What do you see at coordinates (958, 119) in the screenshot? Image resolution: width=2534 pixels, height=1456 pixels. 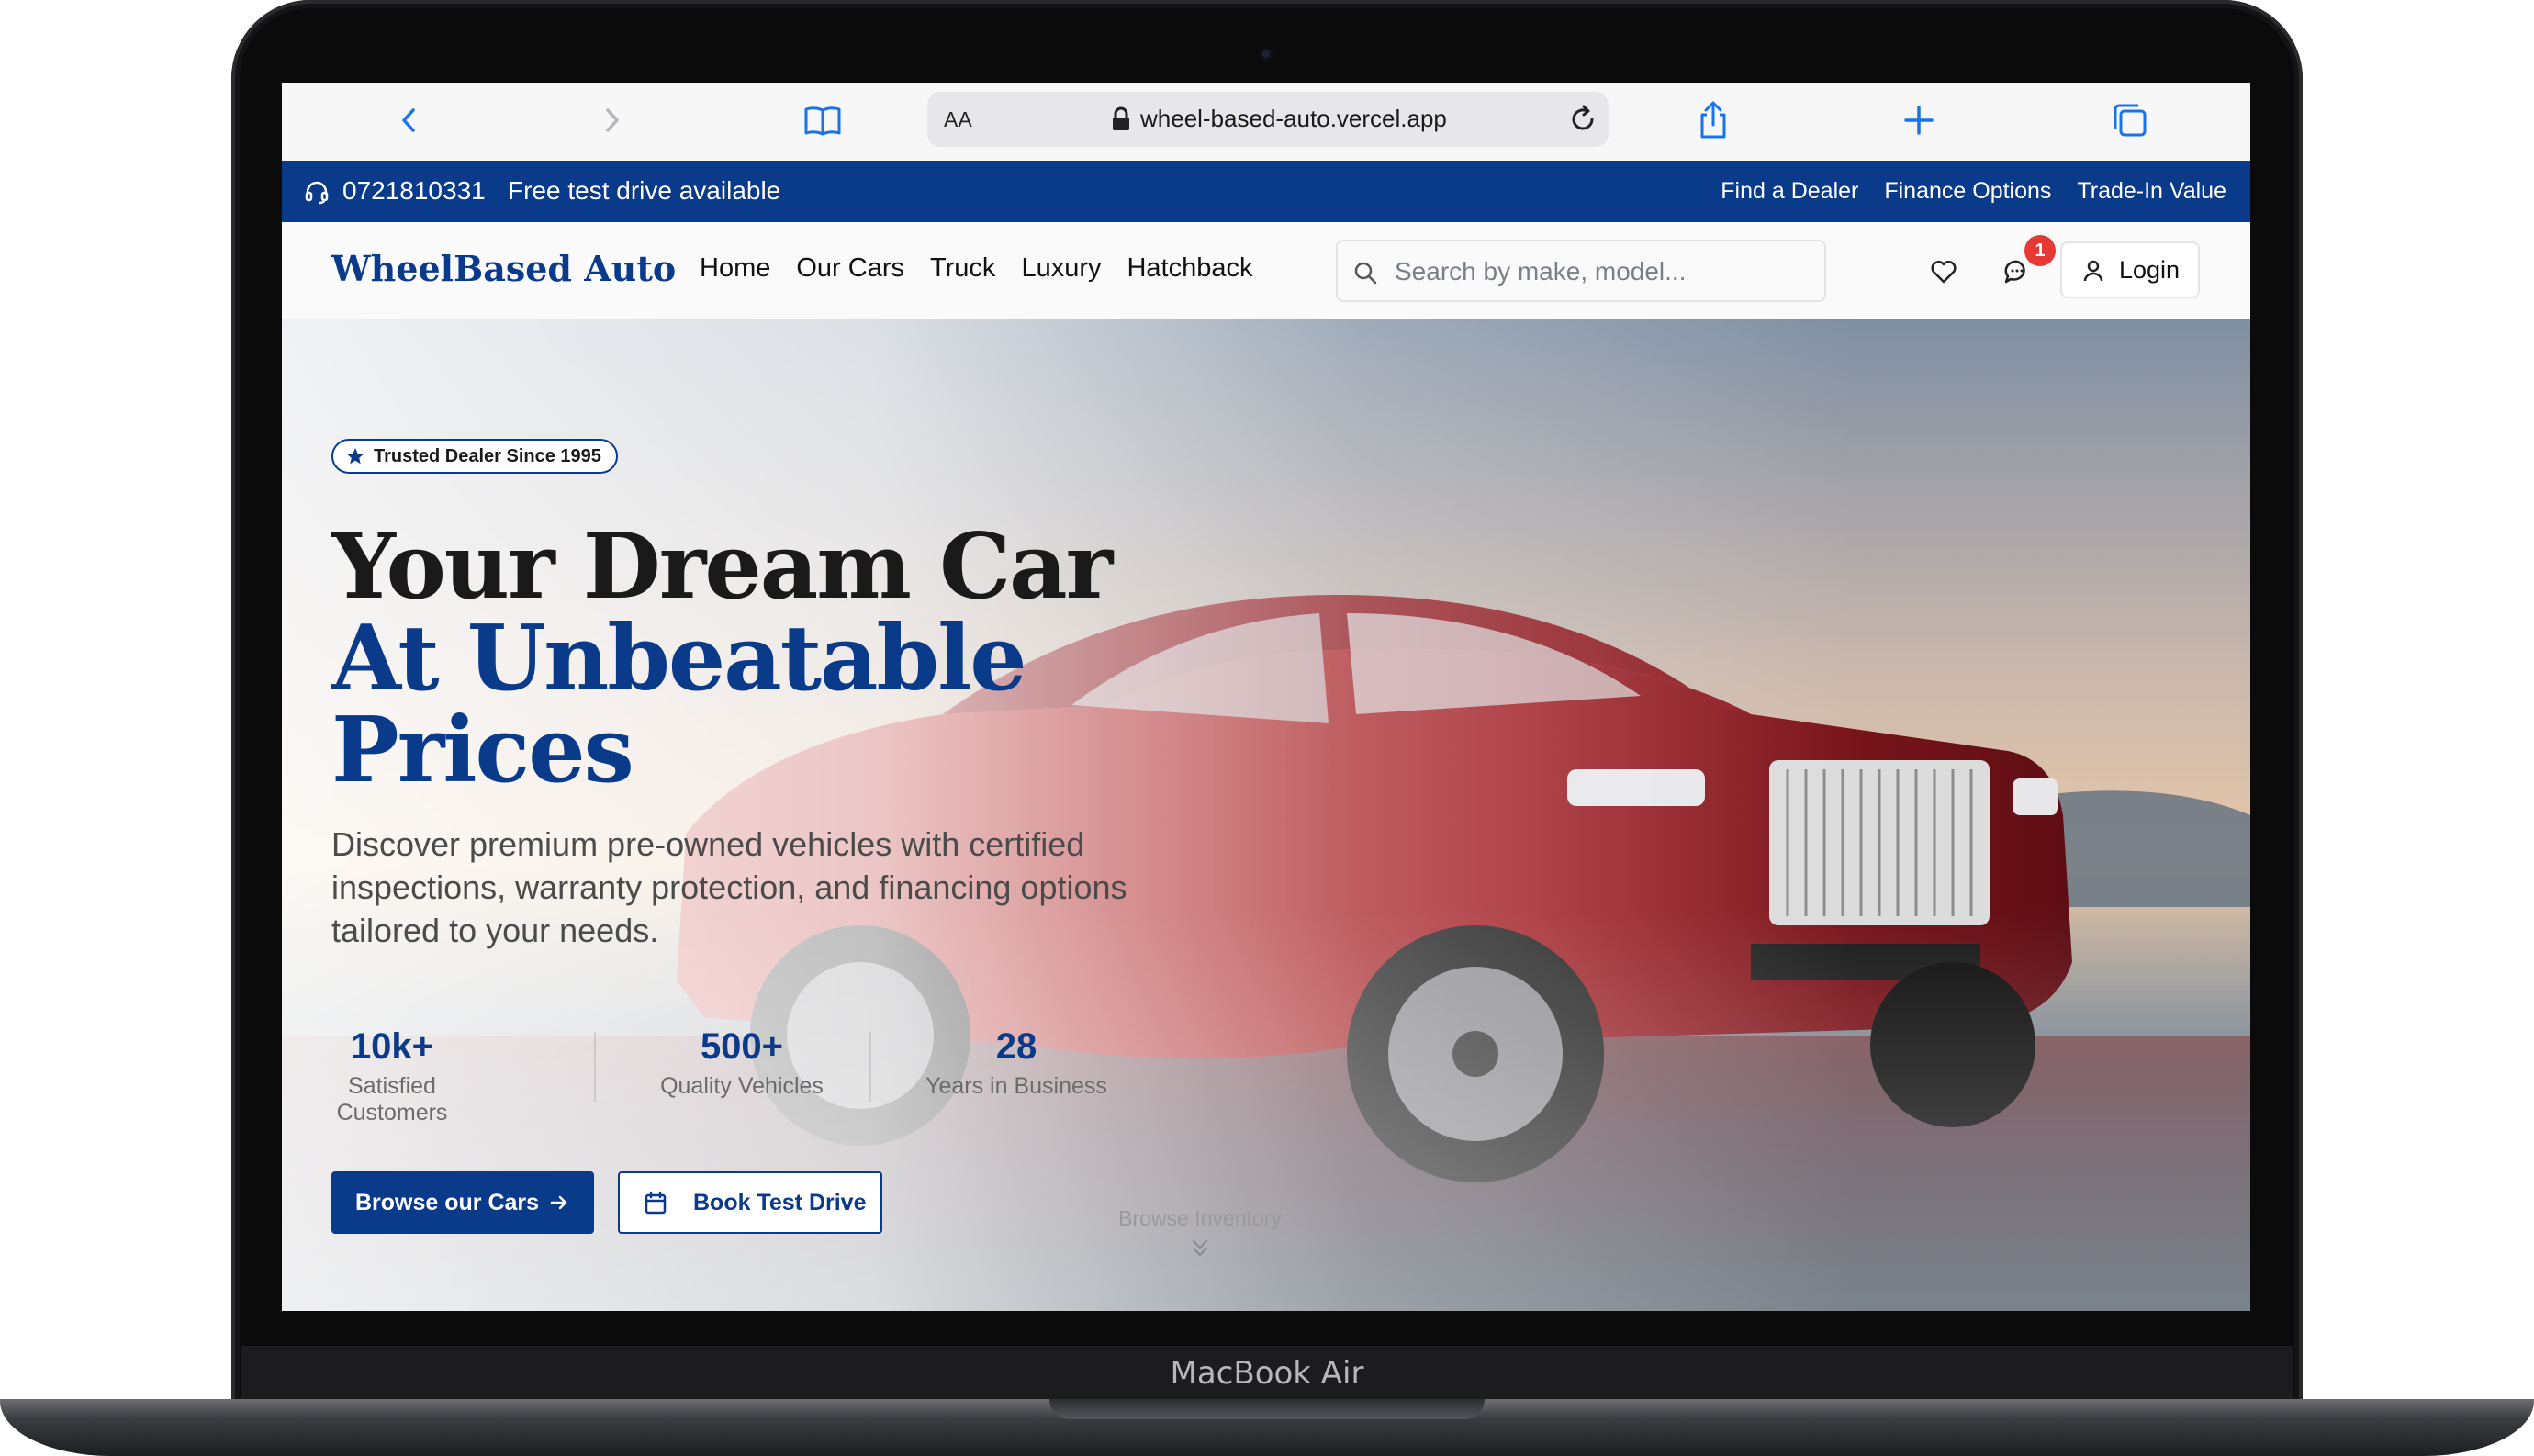 I see `text-size-button: AA` at bounding box center [958, 119].